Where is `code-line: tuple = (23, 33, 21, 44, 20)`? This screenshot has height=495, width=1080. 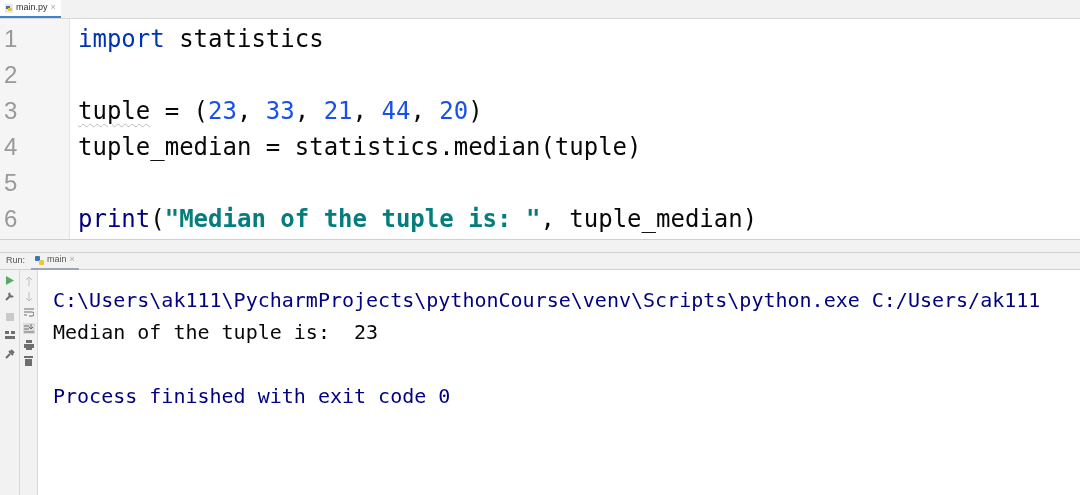 code-line: tuple = (23, 33, 21, 44, 20) is located at coordinates (281, 111).